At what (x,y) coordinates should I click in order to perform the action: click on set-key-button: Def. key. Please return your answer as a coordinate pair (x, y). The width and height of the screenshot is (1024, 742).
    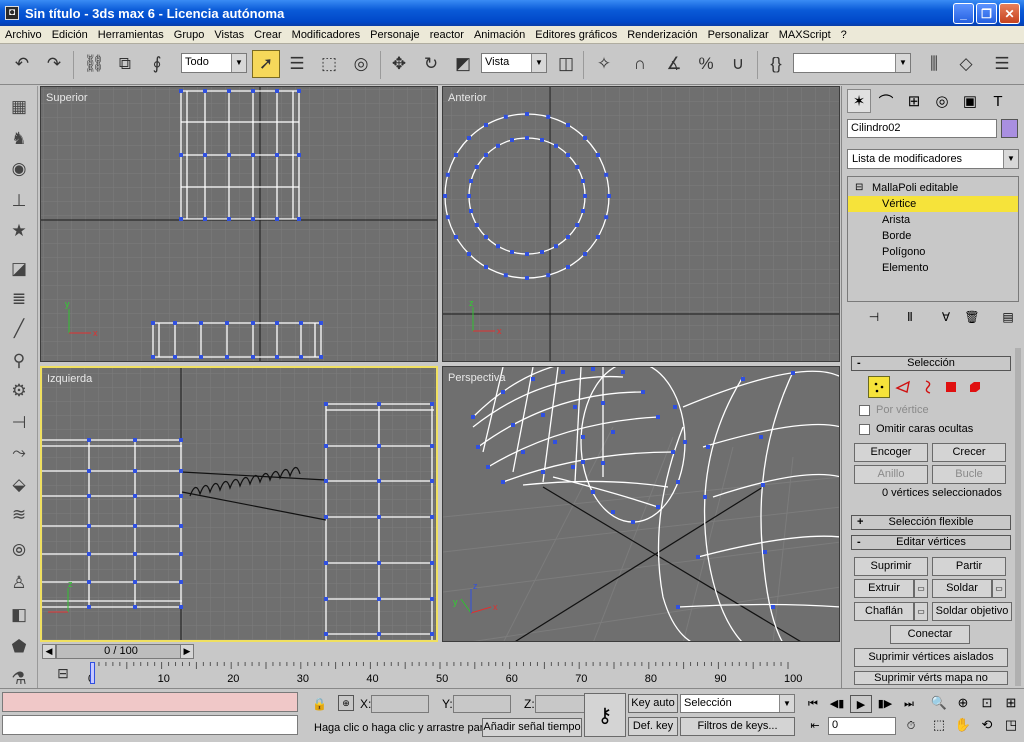
    Looking at the image, I should click on (653, 726).